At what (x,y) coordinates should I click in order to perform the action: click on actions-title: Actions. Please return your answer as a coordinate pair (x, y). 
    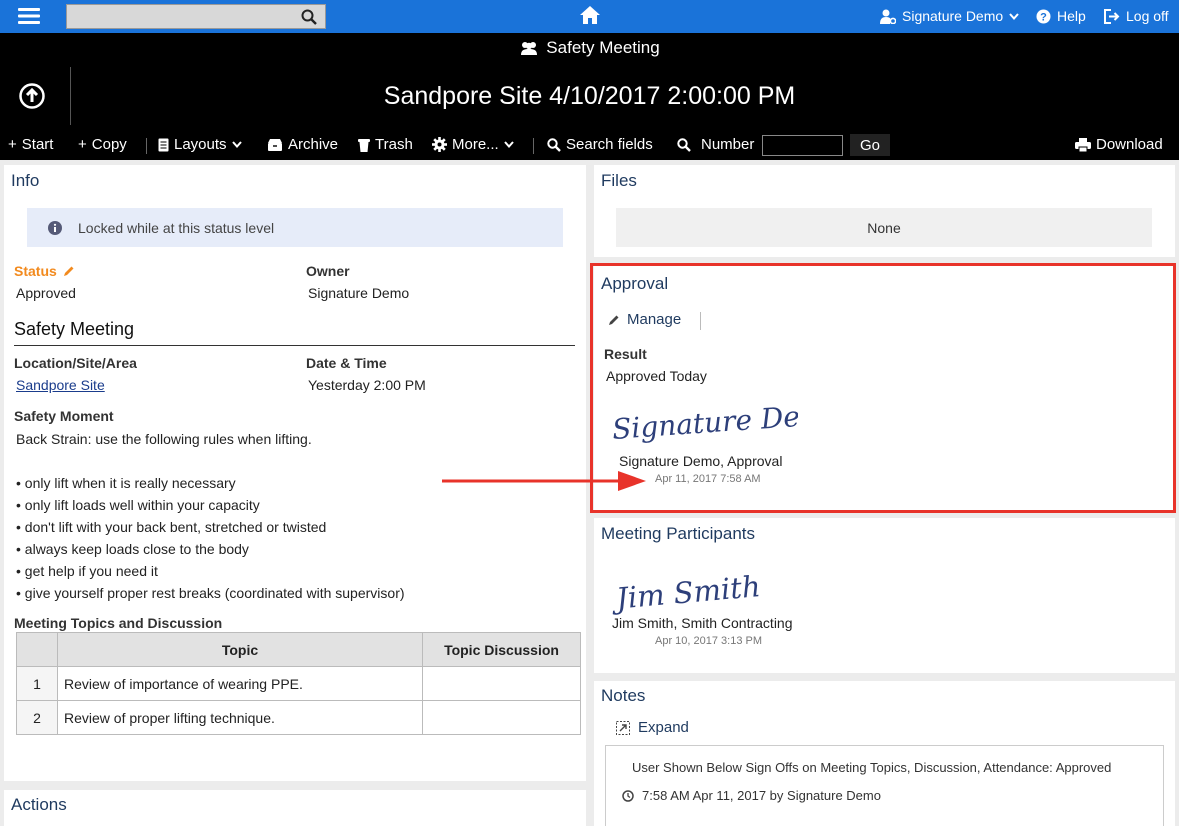
    Looking at the image, I should click on (39, 804).